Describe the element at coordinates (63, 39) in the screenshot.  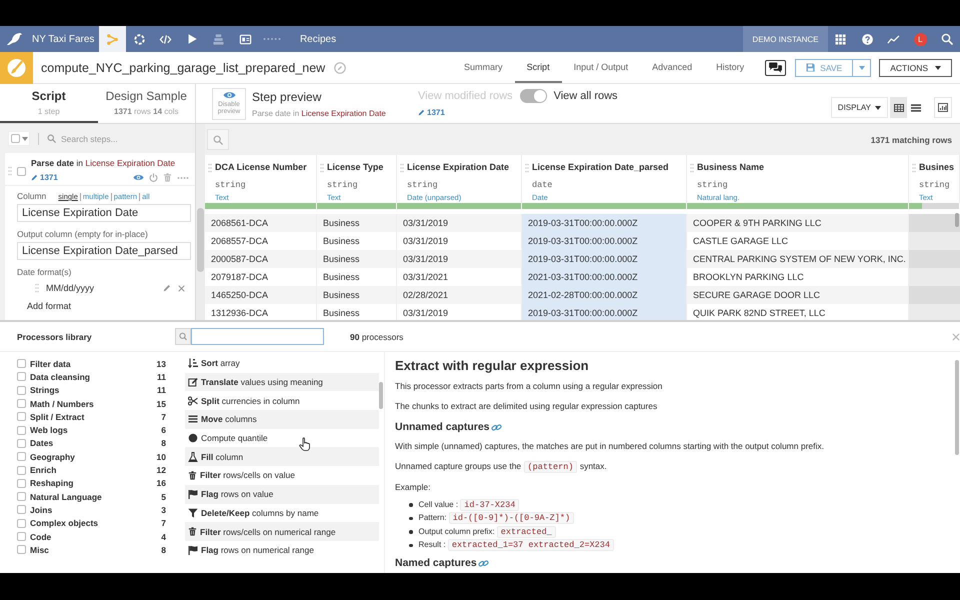
I see `project-name: NY Taxi Fares` at that location.